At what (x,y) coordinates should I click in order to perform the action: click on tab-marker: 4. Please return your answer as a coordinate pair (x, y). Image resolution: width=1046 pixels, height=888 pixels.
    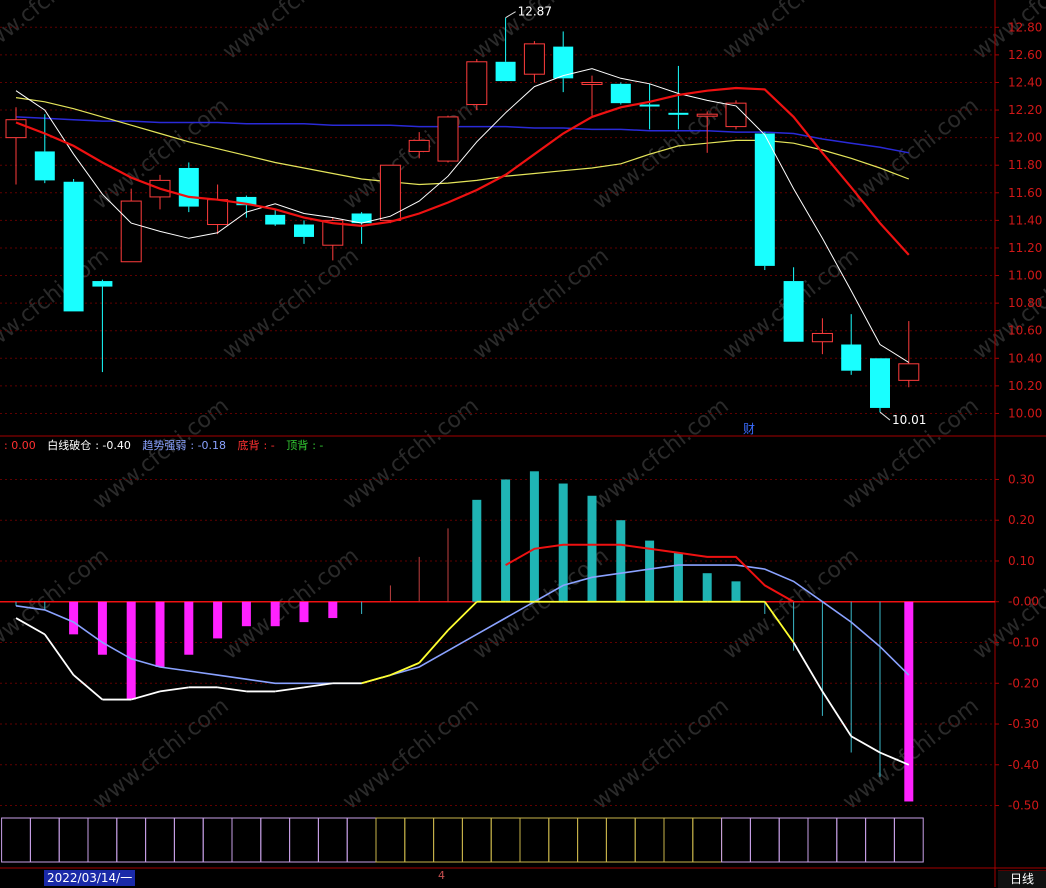
    Looking at the image, I should click on (441, 875).